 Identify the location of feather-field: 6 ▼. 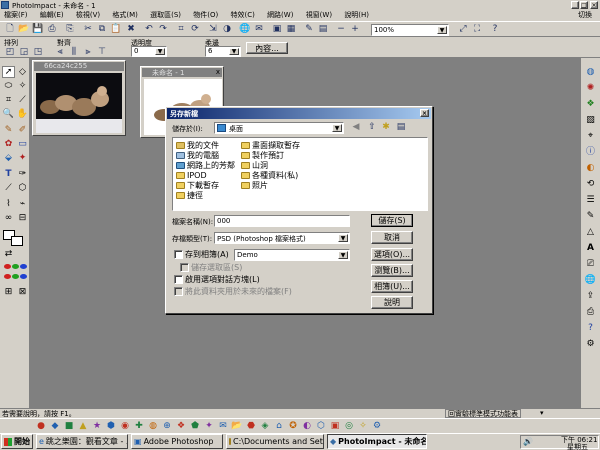
(223, 51).